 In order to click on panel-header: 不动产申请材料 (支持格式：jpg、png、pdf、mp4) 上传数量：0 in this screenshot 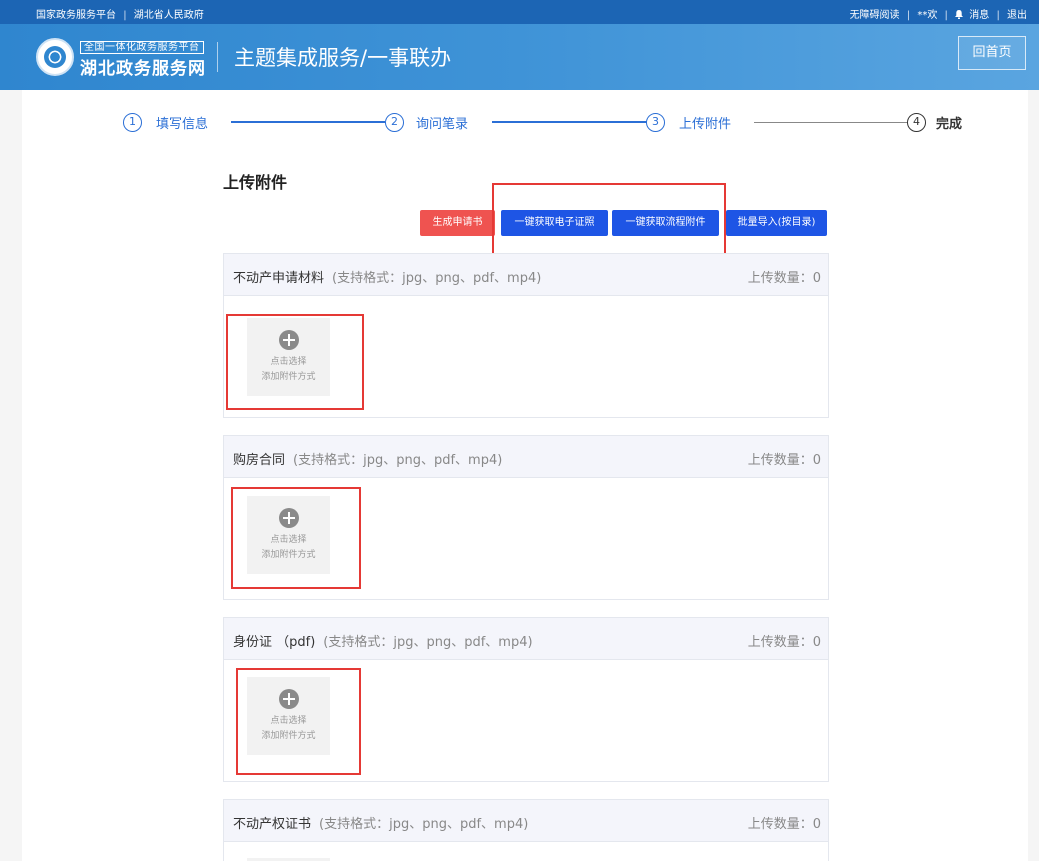, I will do `click(526, 275)`.